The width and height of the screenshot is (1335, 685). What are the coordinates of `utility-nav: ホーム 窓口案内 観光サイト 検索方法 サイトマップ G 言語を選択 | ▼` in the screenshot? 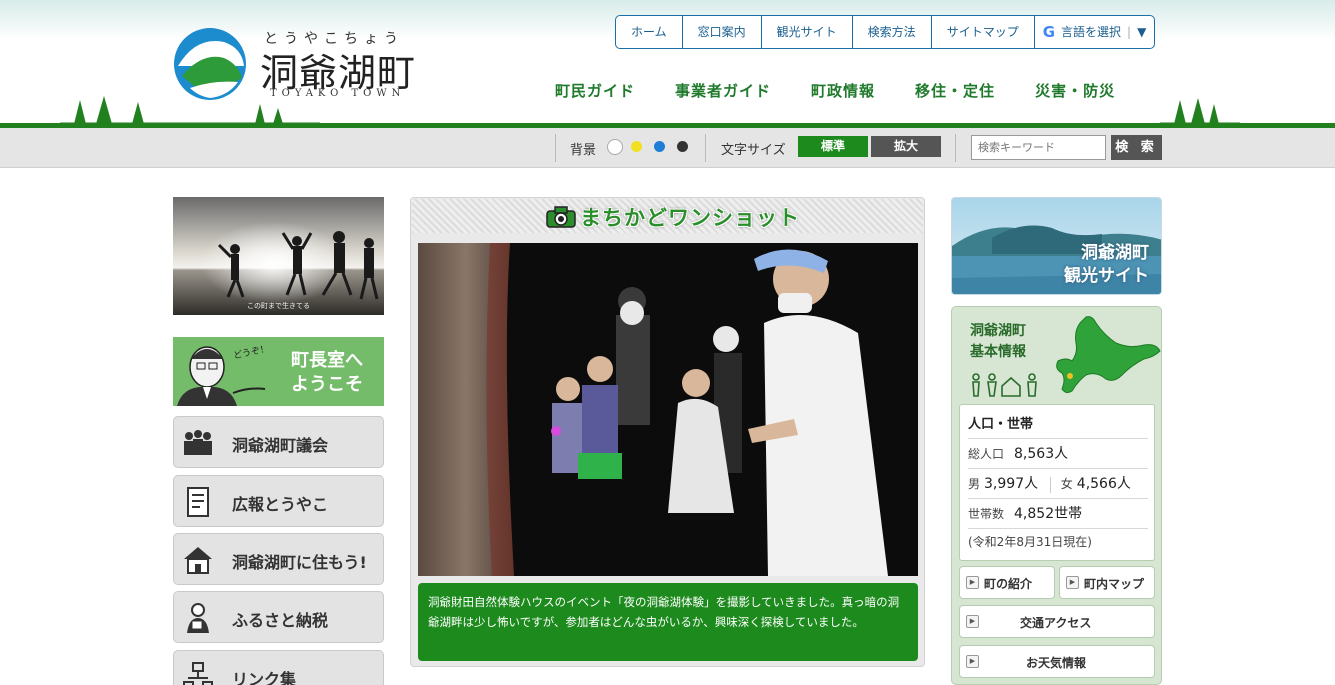 It's located at (885, 32).